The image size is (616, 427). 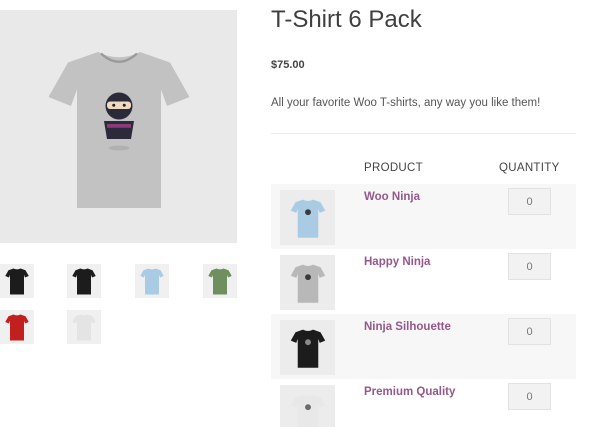 I want to click on table-row: Premium Quality, so click(x=423, y=403).